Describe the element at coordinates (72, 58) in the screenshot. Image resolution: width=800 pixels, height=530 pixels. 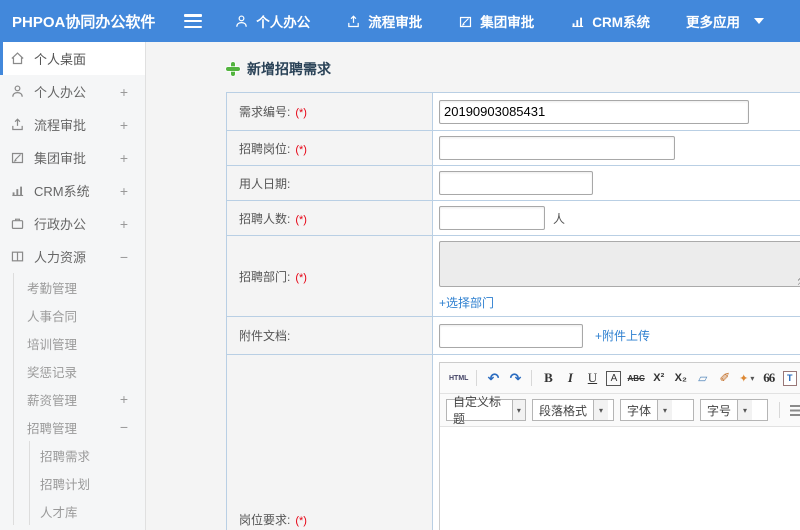
I see `sidebar-item-personal-desktop: 个人桌面` at that location.